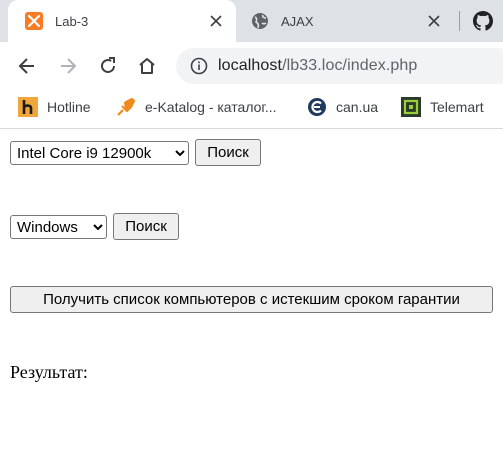  What do you see at coordinates (147, 66) in the screenshot?
I see `home-button` at bounding box center [147, 66].